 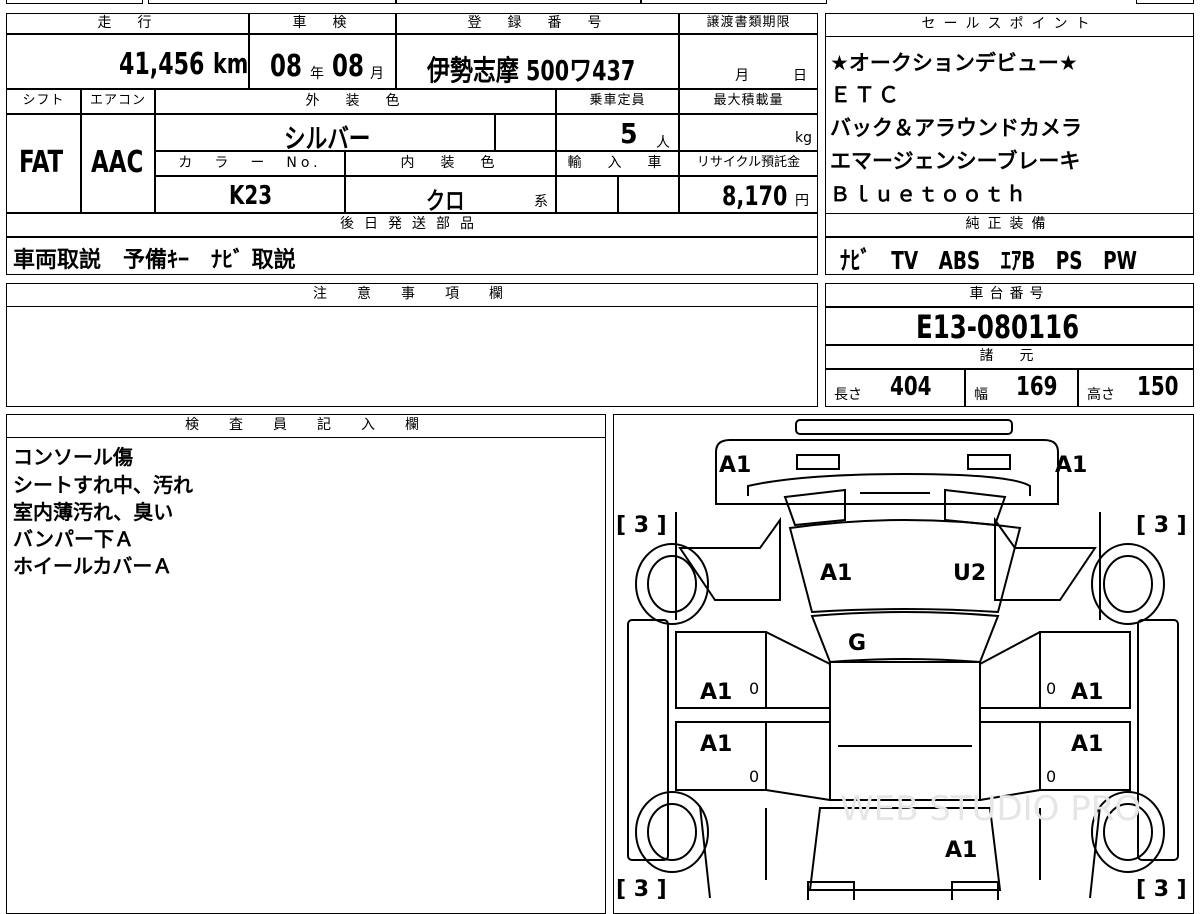 What do you see at coordinates (1051, 688) in the screenshot?
I see `zero-front-right: 0` at bounding box center [1051, 688].